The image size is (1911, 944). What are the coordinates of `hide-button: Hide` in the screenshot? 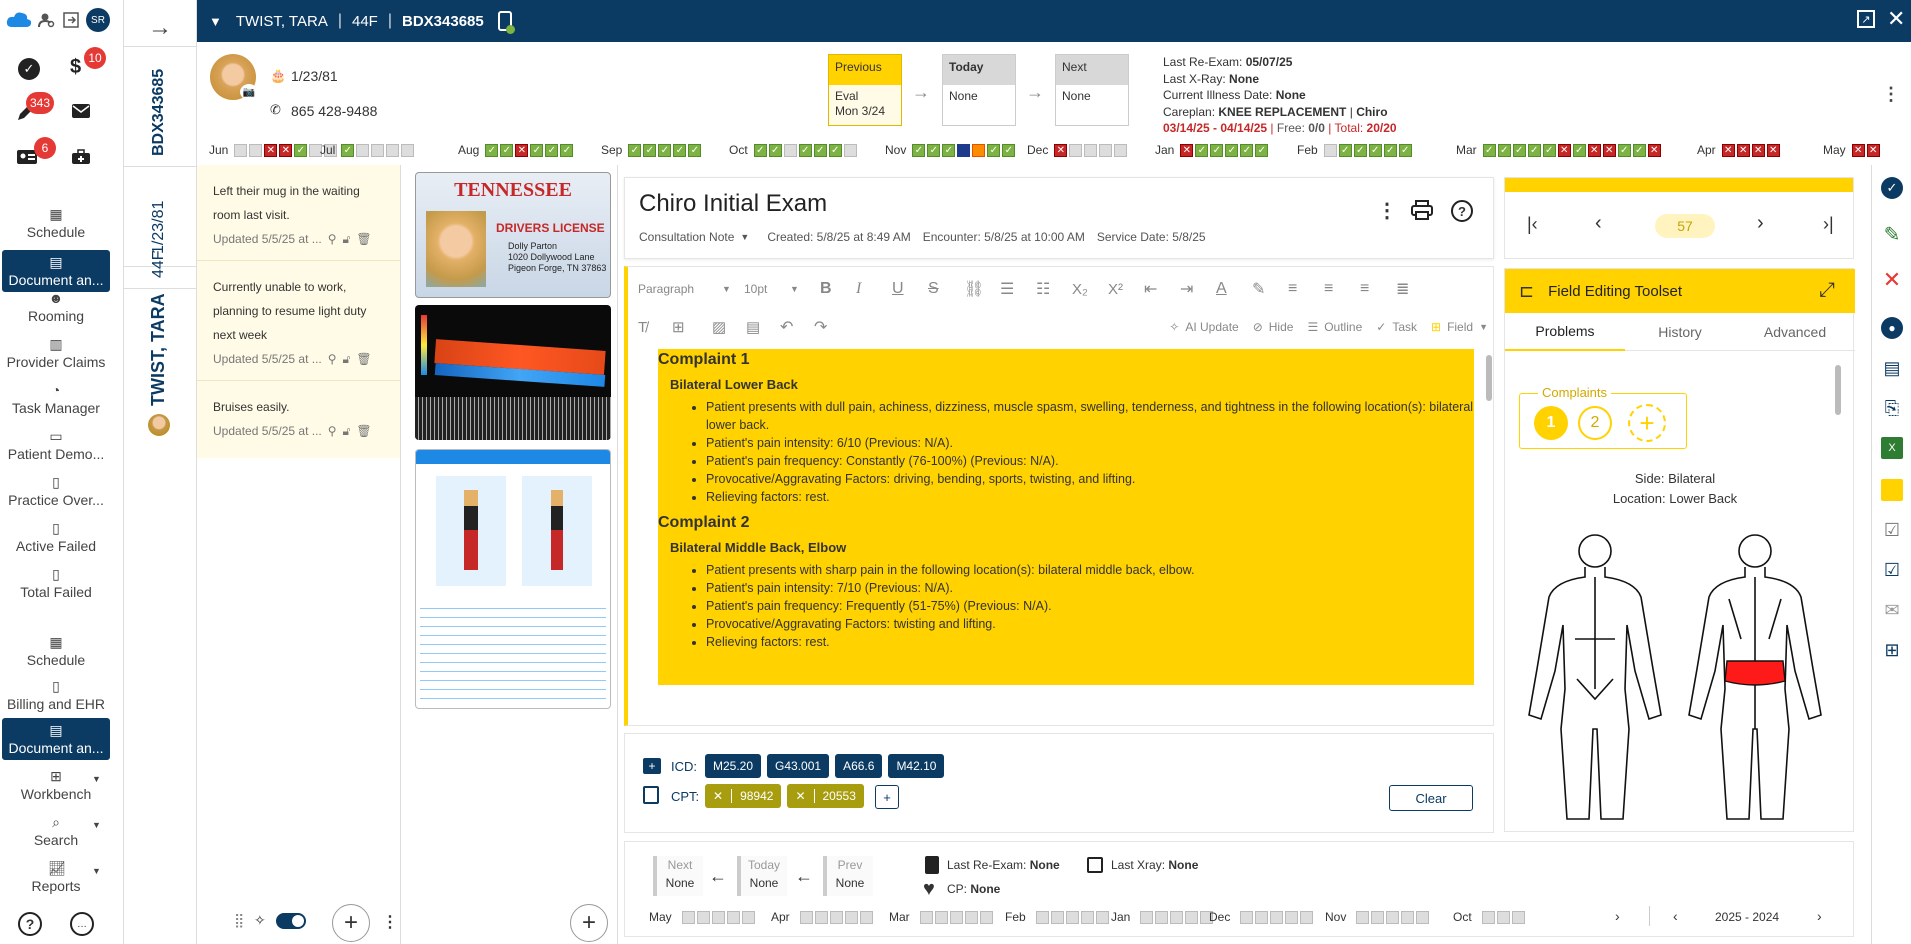 It's located at (1281, 327).